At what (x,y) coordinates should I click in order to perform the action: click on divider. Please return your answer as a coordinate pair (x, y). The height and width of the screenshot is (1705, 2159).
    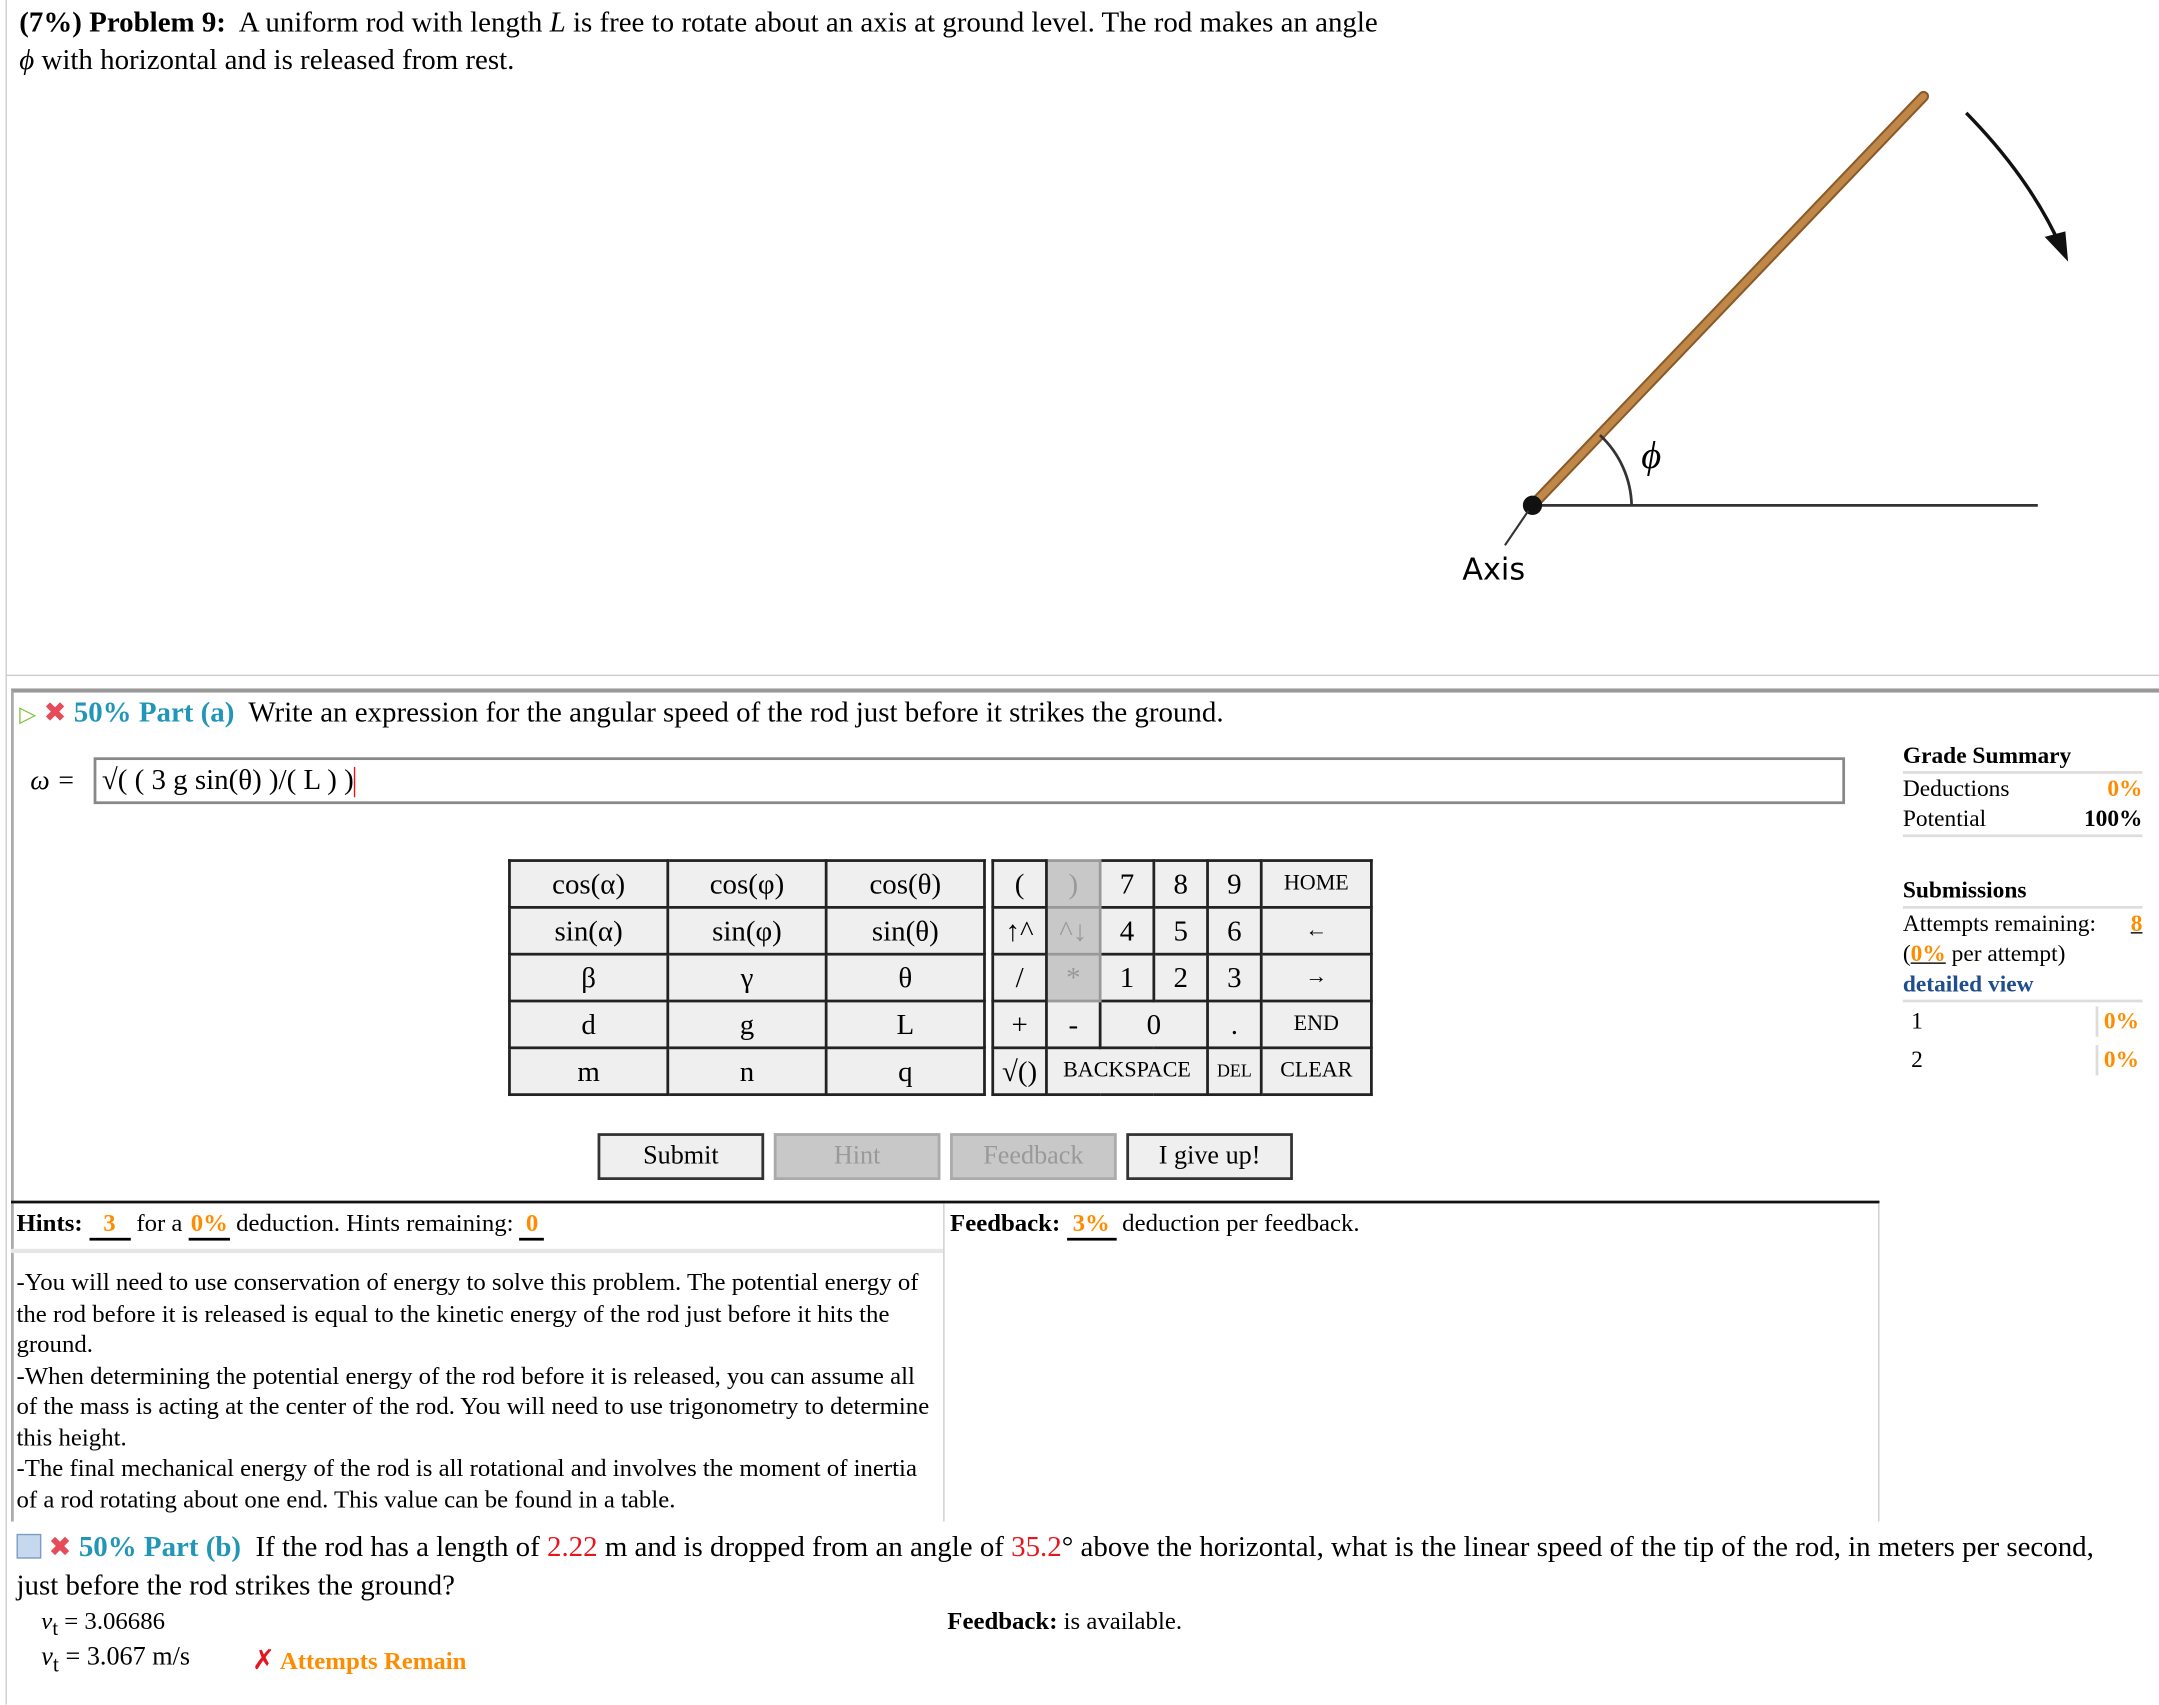
    Looking at the image, I should click on (1082, 675).